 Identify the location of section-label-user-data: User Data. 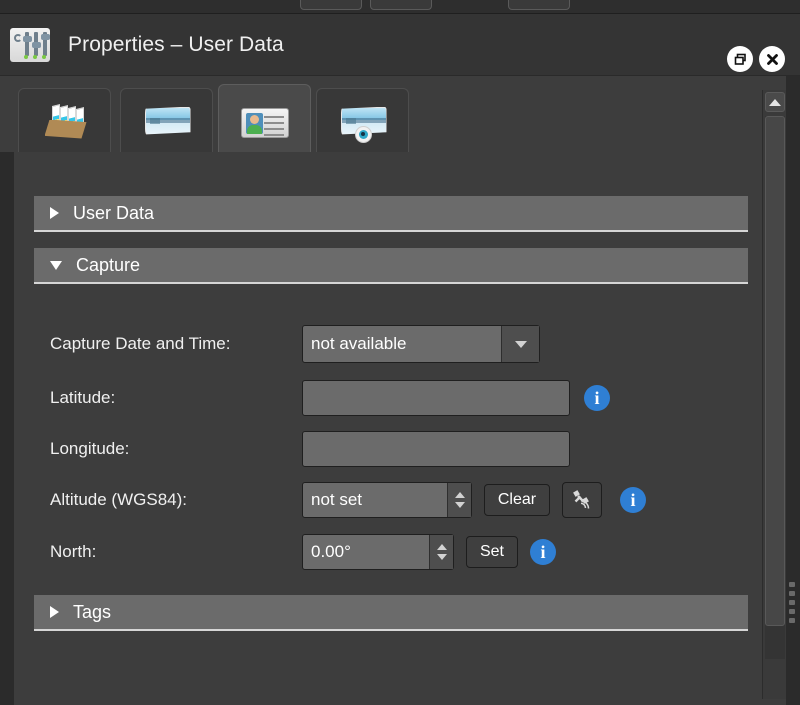
(114, 212).